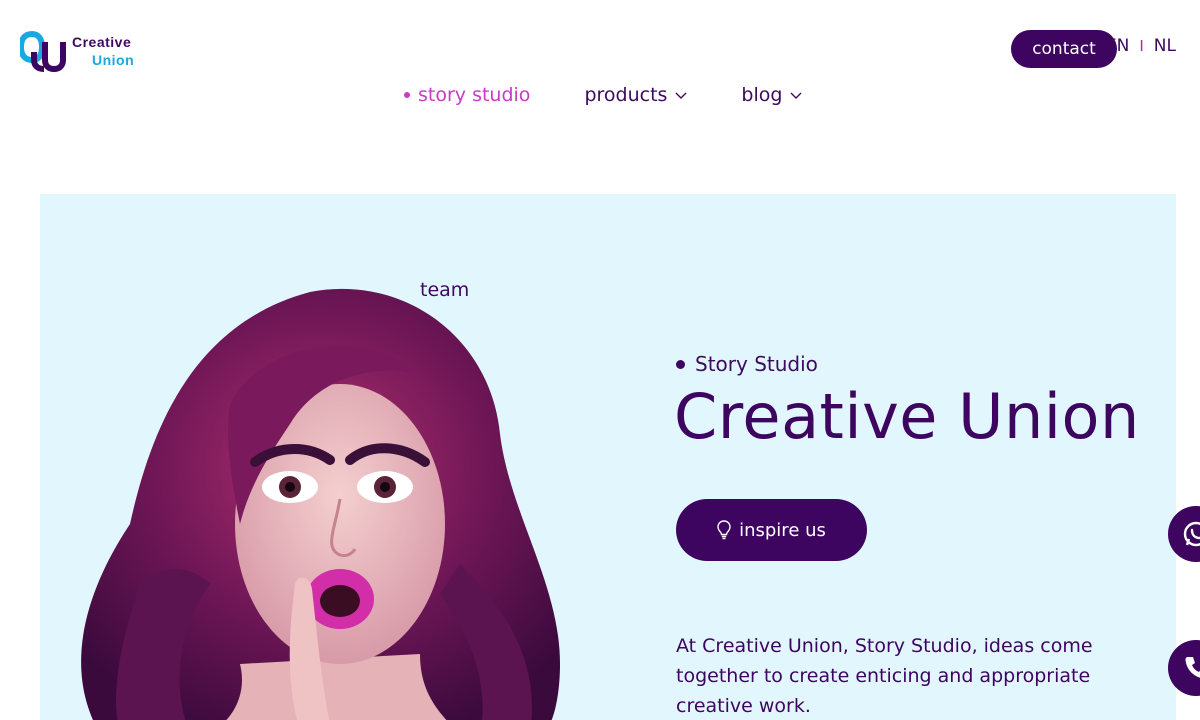 Image resolution: width=1200 pixels, height=720 pixels. Describe the element at coordinates (41, 51) in the screenshot. I see `creative-union-logo-icon` at that location.